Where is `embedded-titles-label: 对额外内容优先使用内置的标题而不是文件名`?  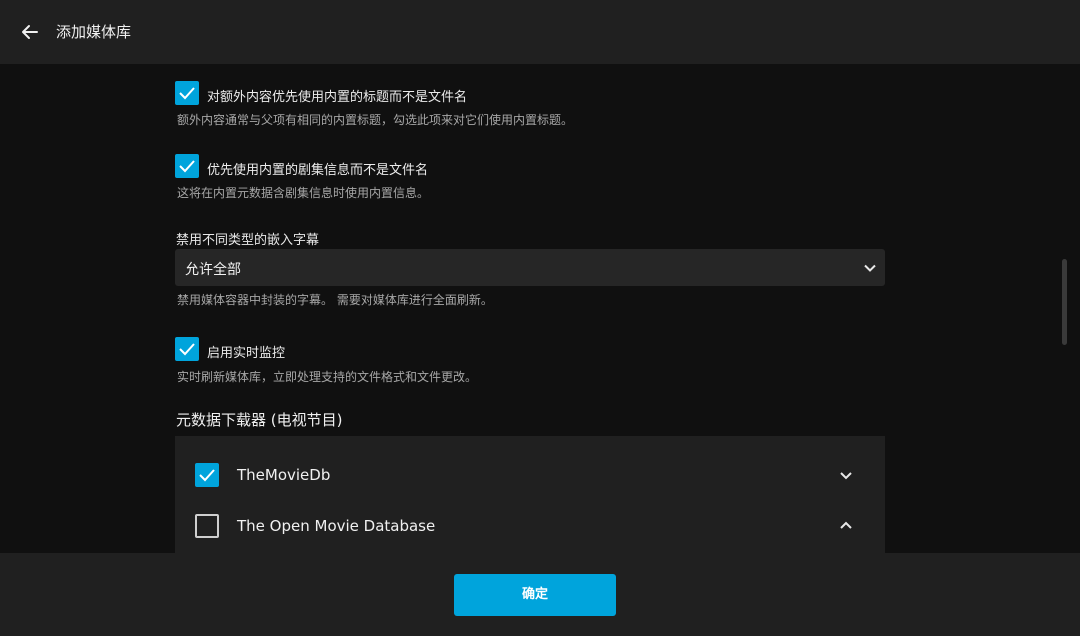 embedded-titles-label: 对额外内容优先使用内置的标题而不是文件名 is located at coordinates (337, 97).